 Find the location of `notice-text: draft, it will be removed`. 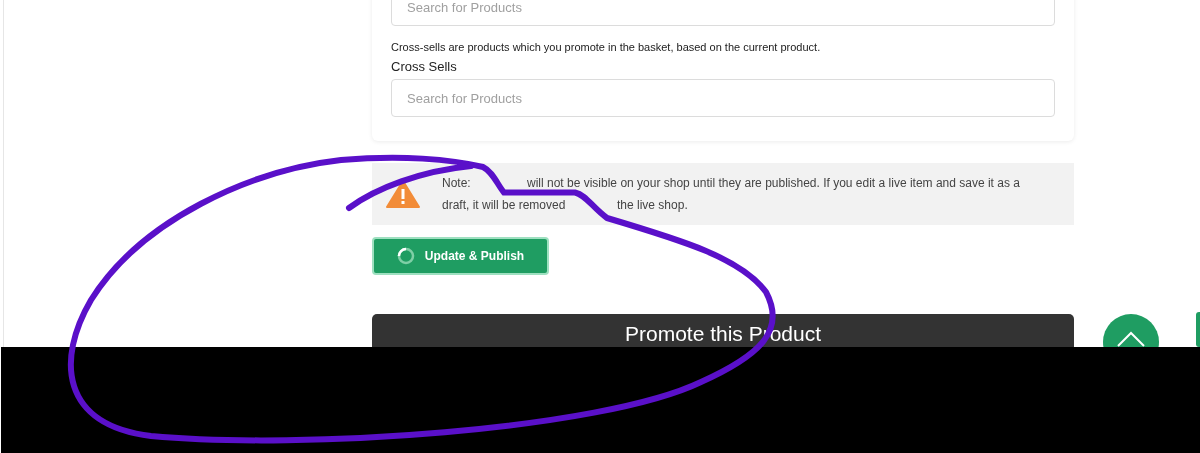

notice-text: draft, it will be removed is located at coordinates (504, 205).